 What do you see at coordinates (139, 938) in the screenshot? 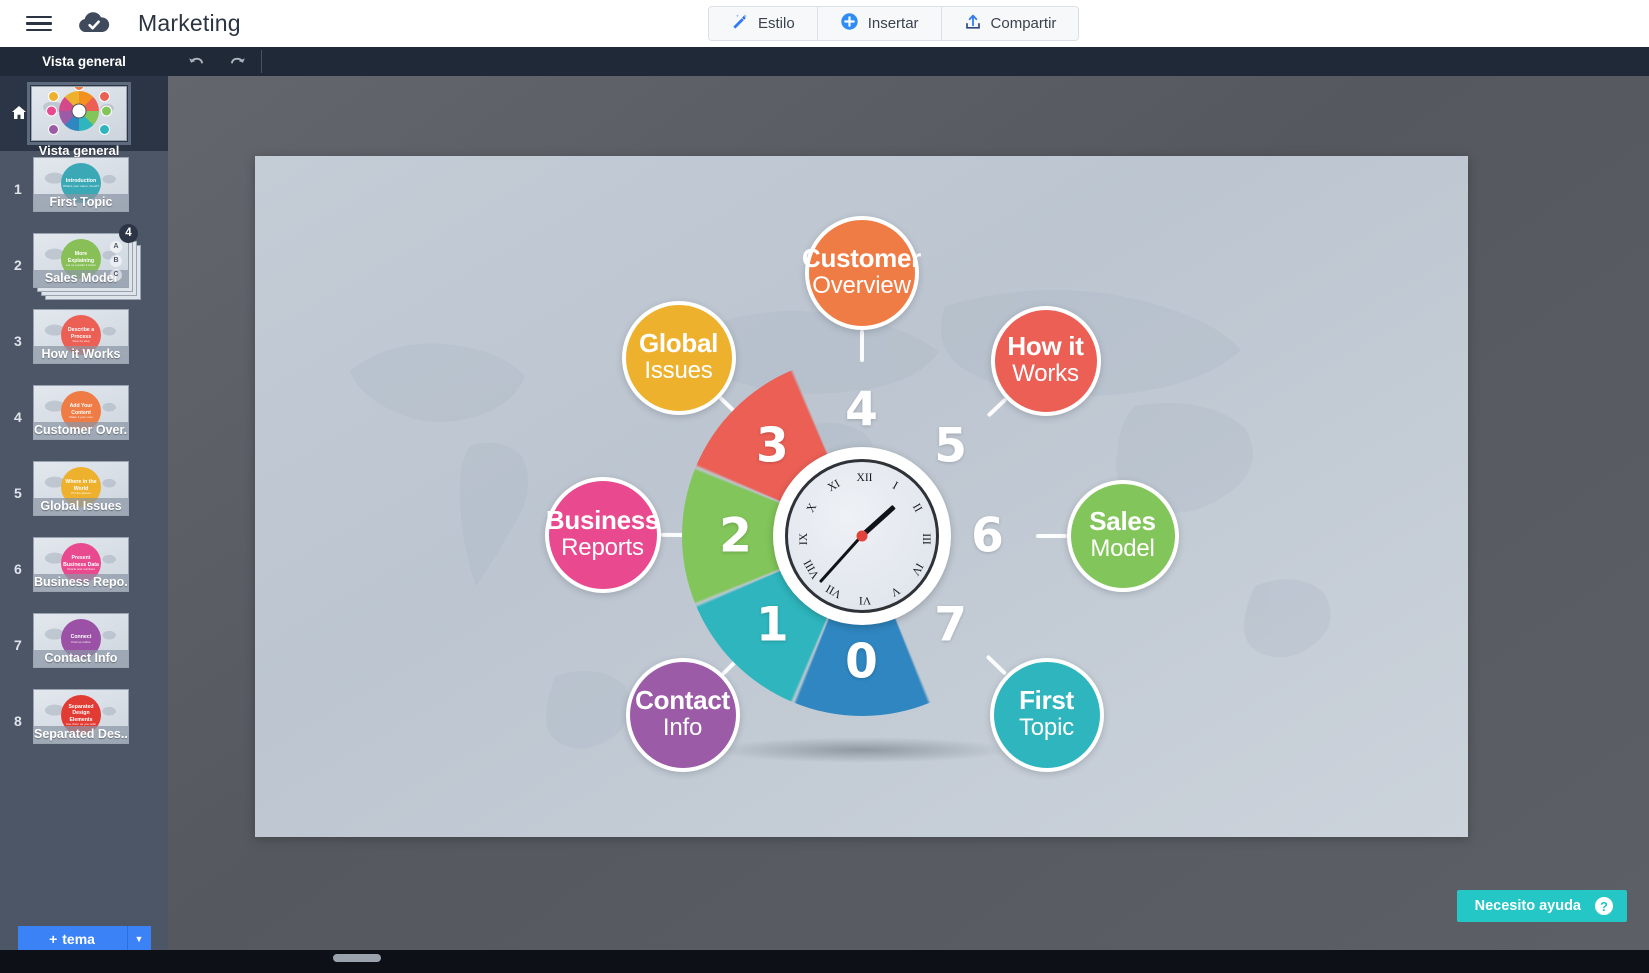
I see `chevron-down-icon: ▼` at bounding box center [139, 938].